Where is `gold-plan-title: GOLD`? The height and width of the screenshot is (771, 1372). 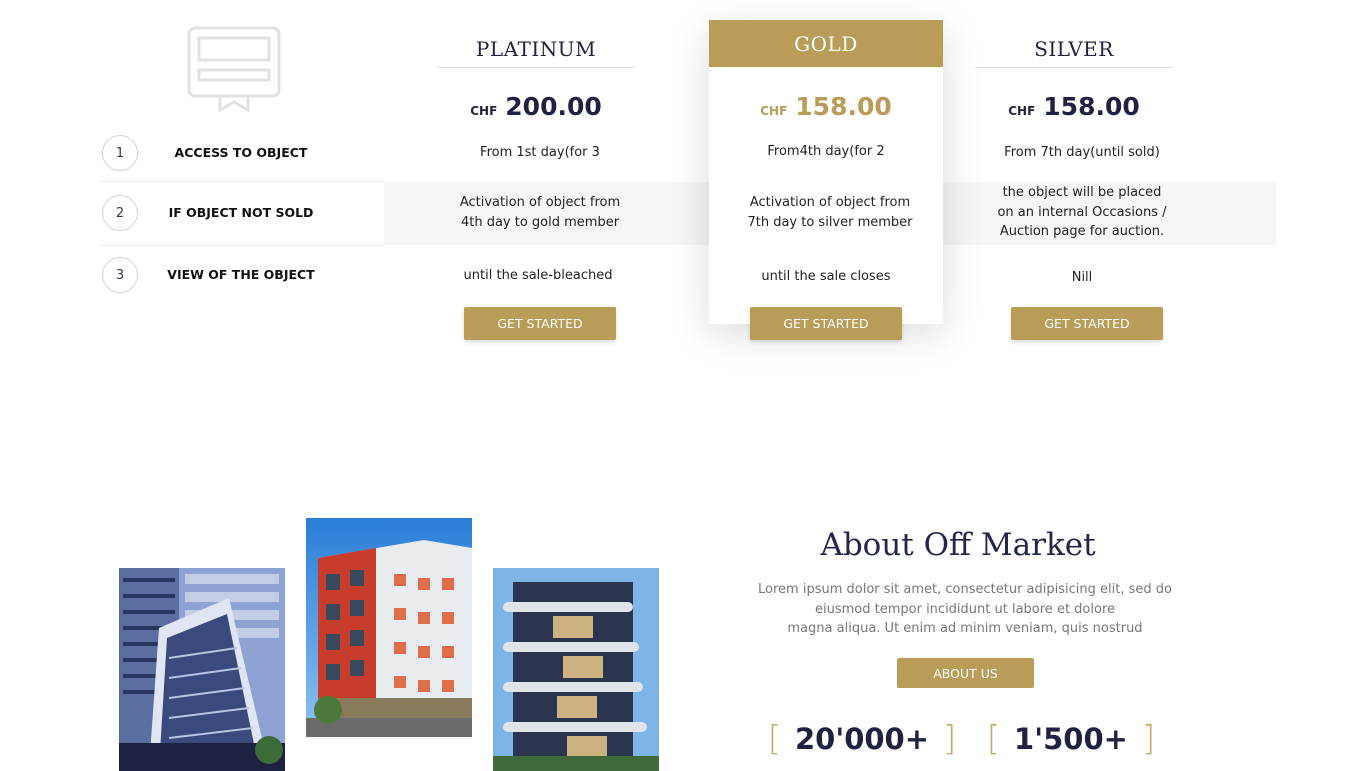
gold-plan-title: GOLD is located at coordinates (826, 43).